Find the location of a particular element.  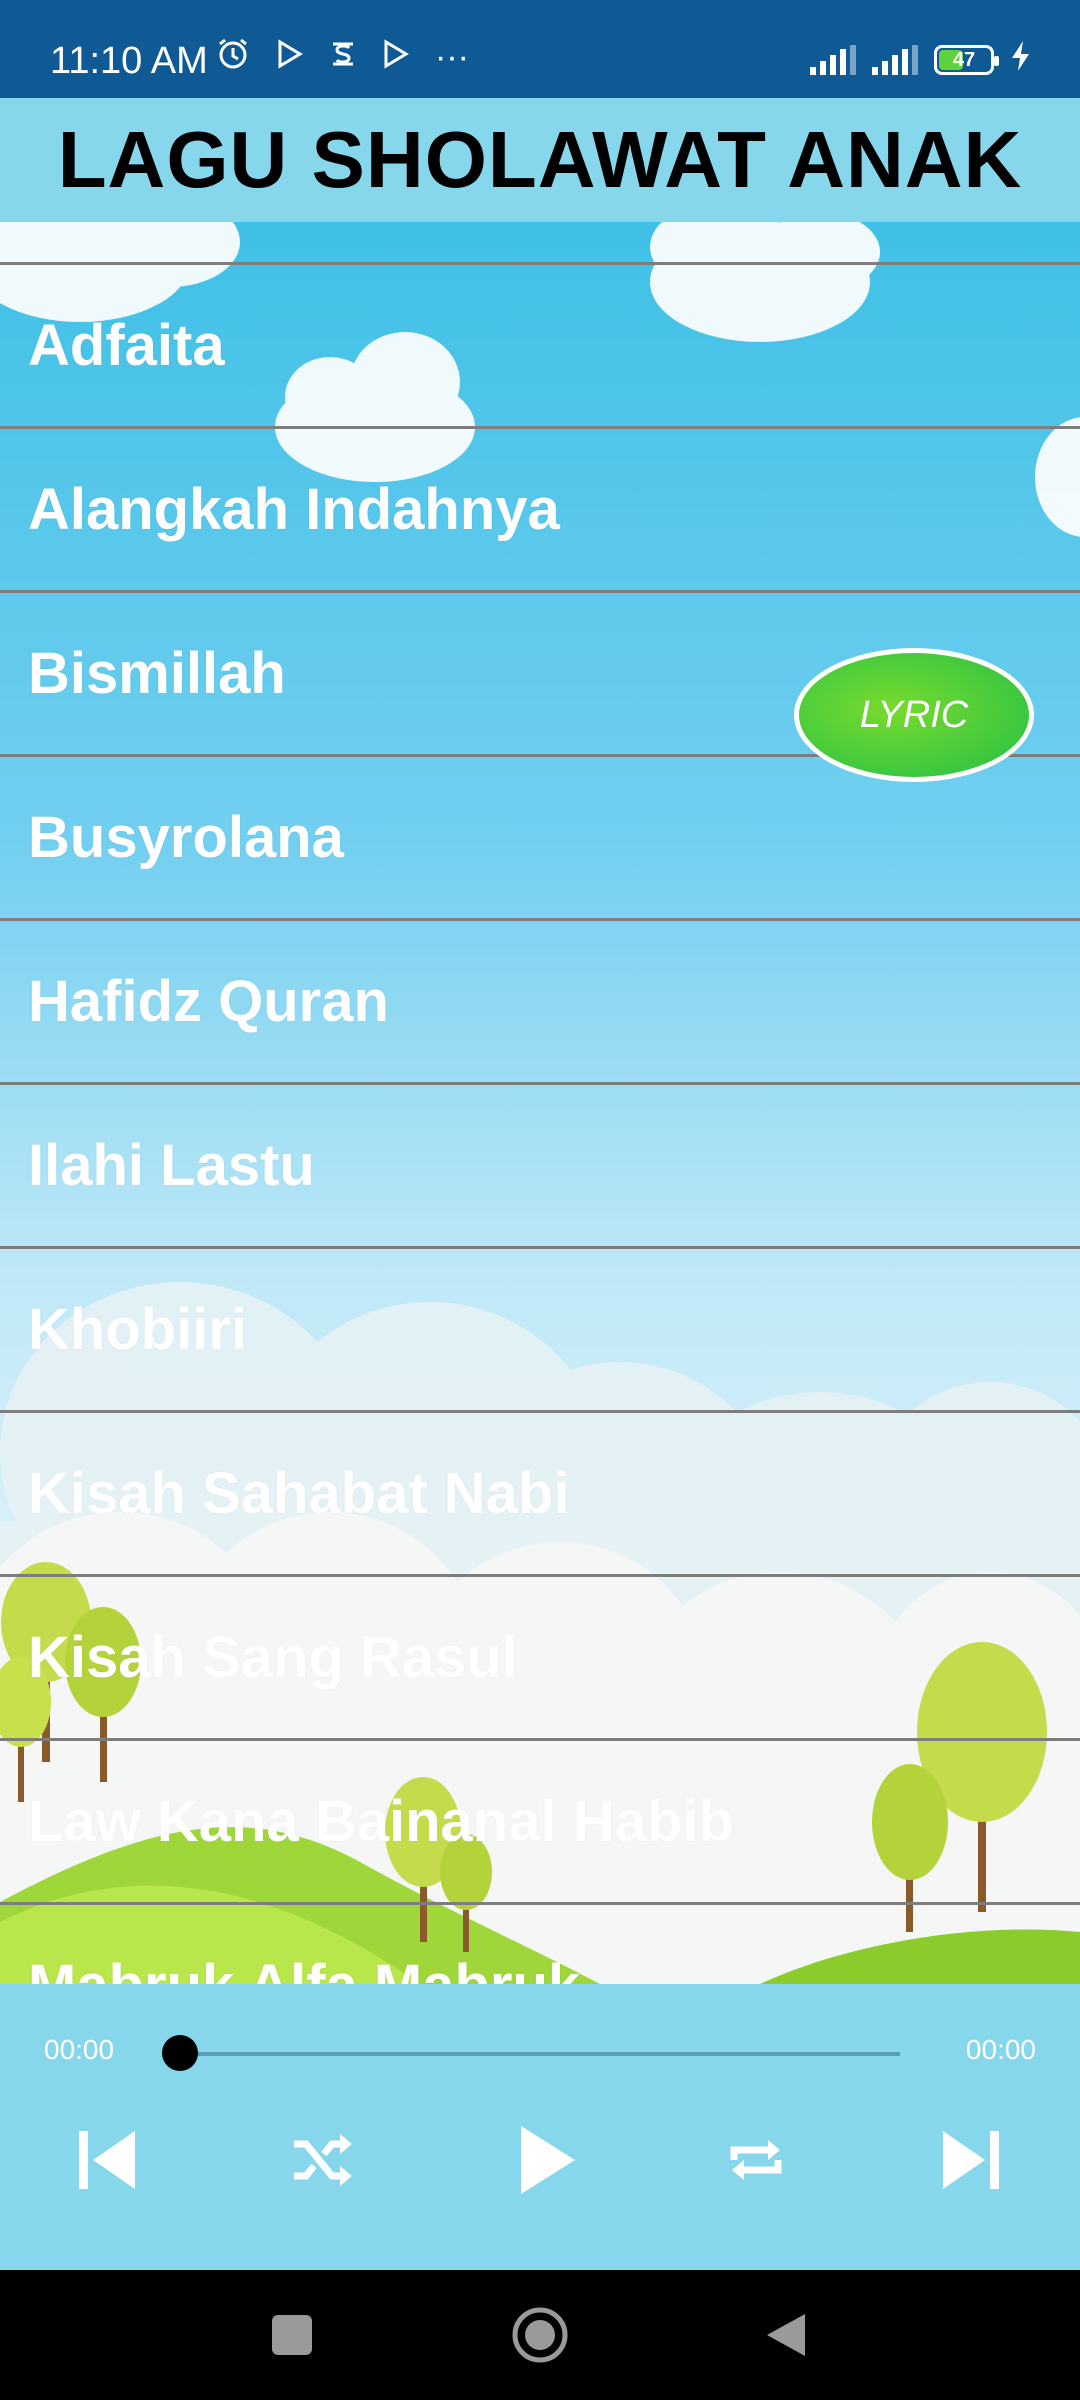

repeat-button is located at coordinates (756, 2160).